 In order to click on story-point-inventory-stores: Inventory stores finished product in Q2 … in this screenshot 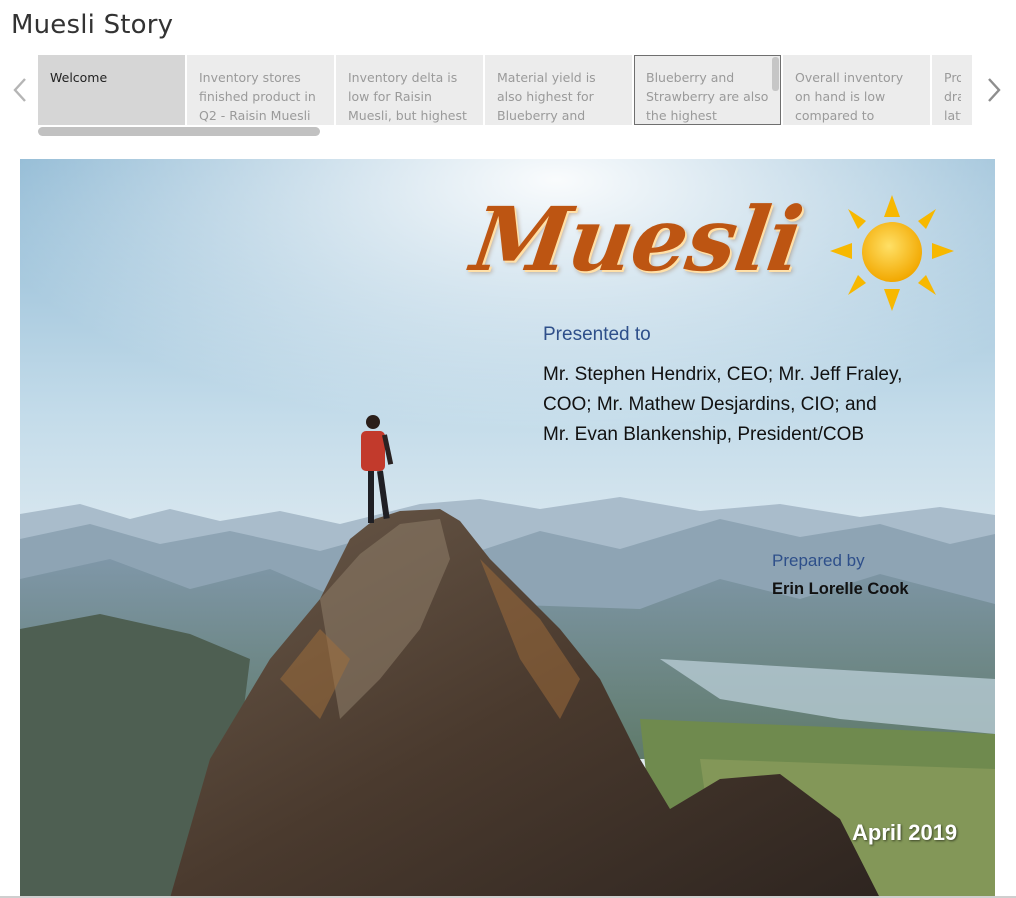, I will do `click(260, 90)`.